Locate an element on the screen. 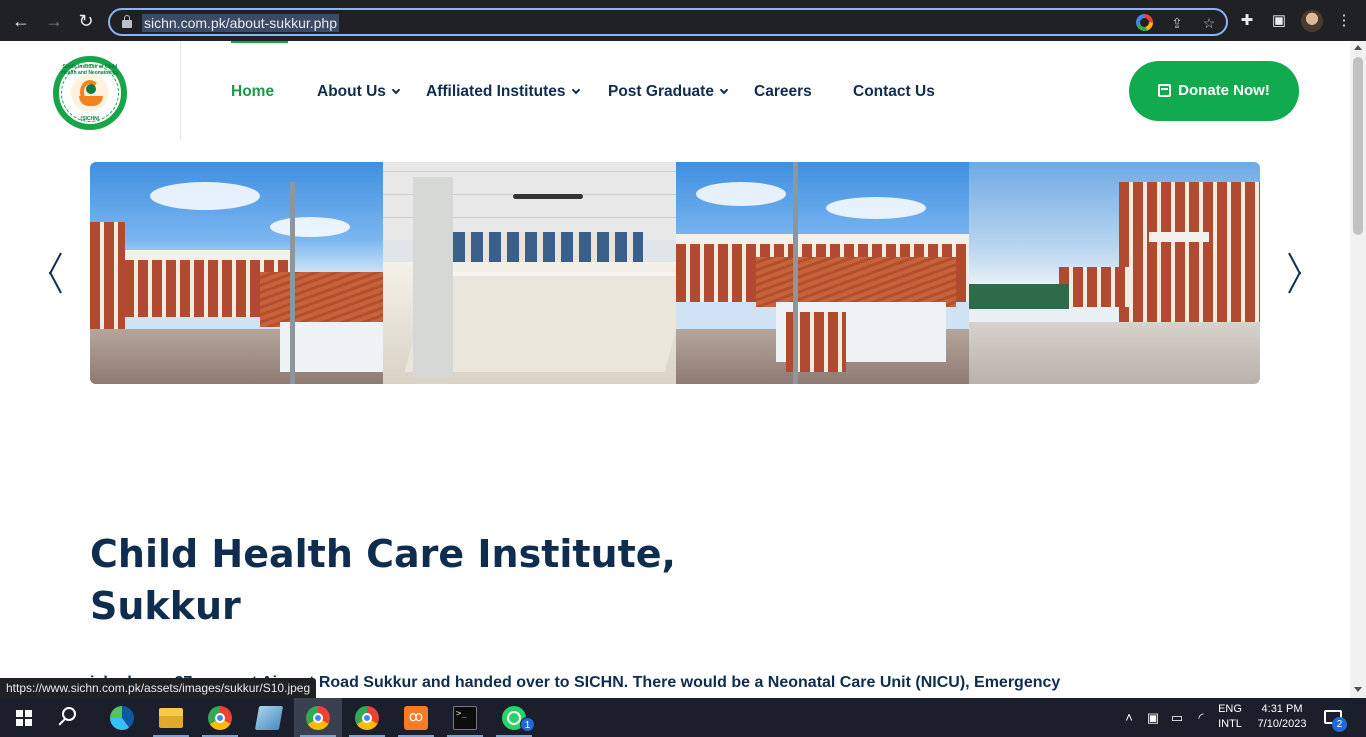 The width and height of the screenshot is (1366, 737). nav-about-us: About Us is located at coordinates (359, 92).